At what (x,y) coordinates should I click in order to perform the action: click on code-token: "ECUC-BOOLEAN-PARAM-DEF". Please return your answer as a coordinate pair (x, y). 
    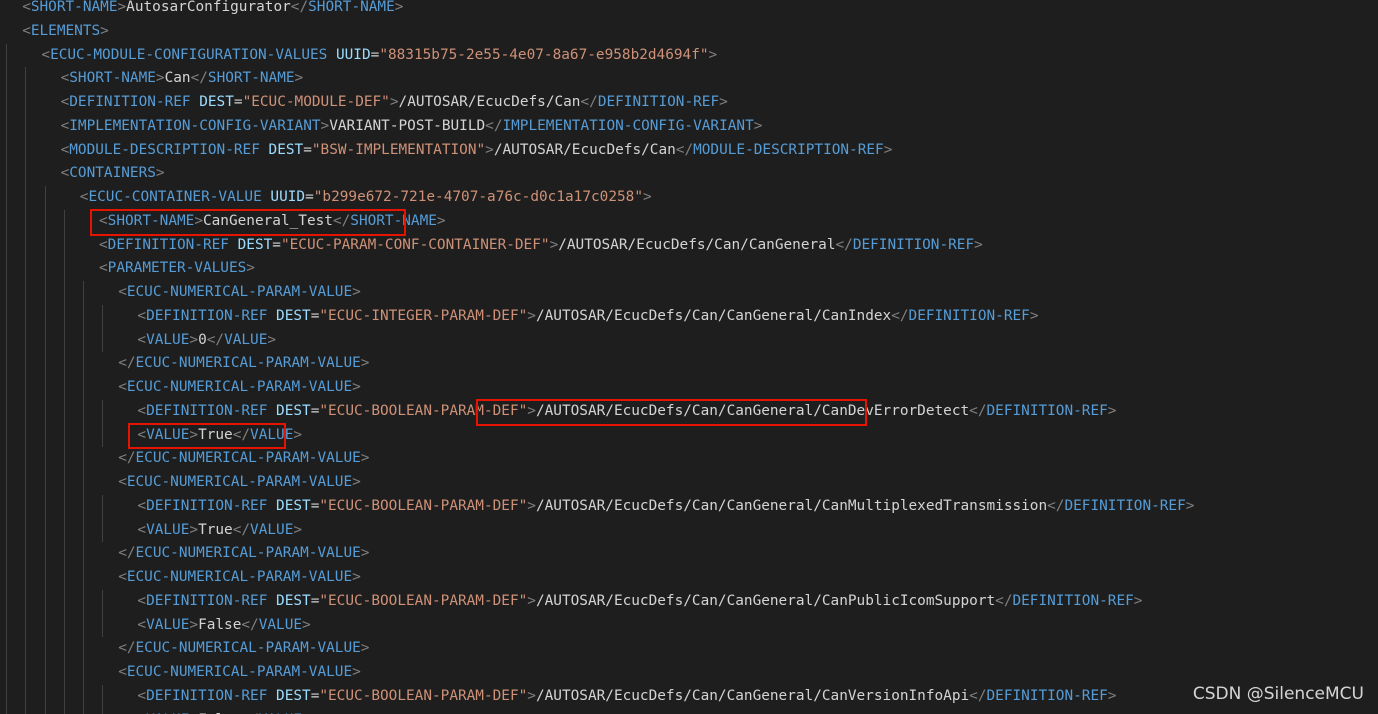
    Looking at the image, I should click on (423, 505).